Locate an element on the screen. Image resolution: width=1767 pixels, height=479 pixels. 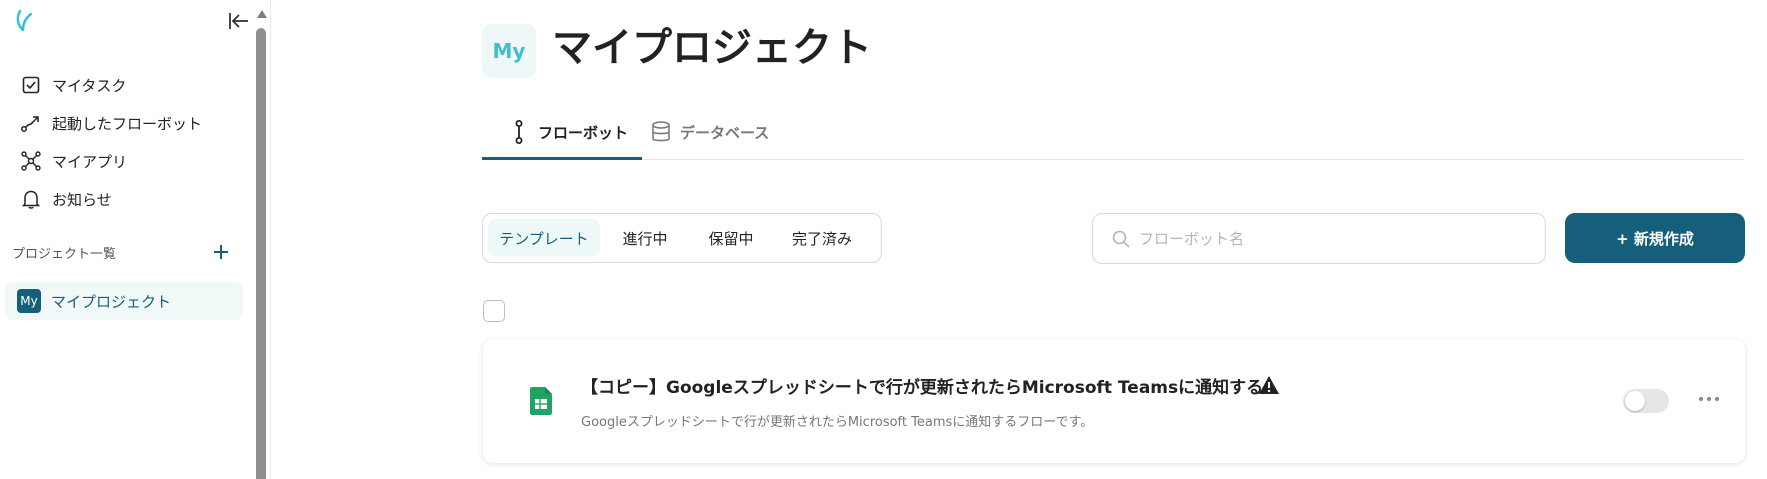
page-title: マイプロジェクト is located at coordinates (712, 48).